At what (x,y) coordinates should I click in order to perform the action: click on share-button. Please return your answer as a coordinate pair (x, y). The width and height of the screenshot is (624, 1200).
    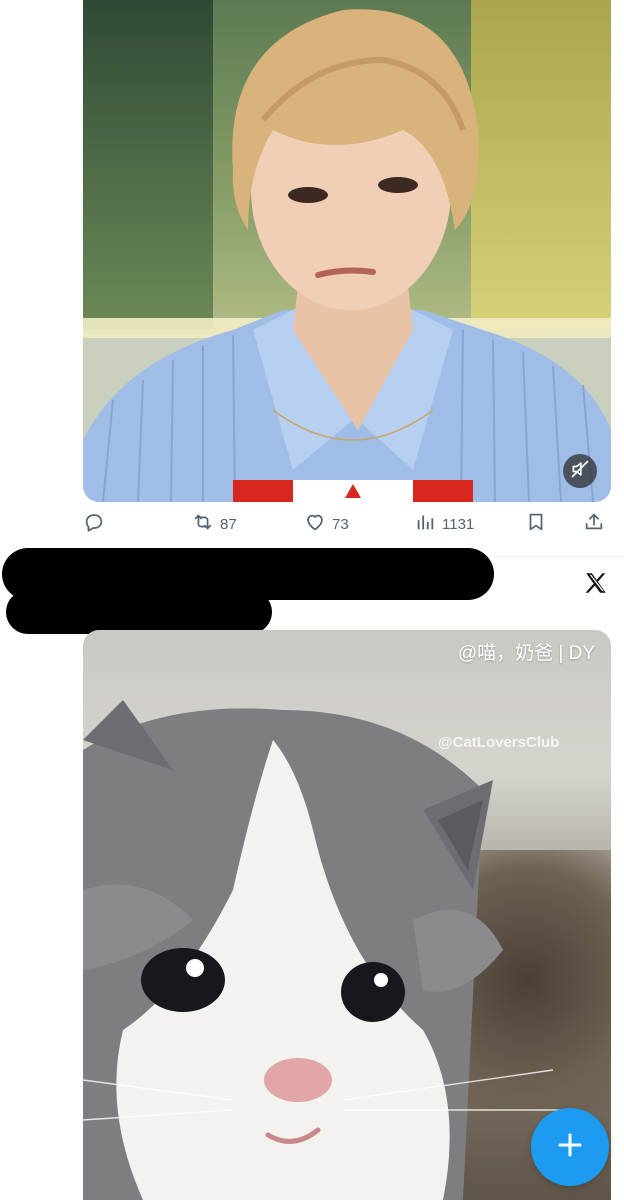
    Looking at the image, I should click on (594, 524).